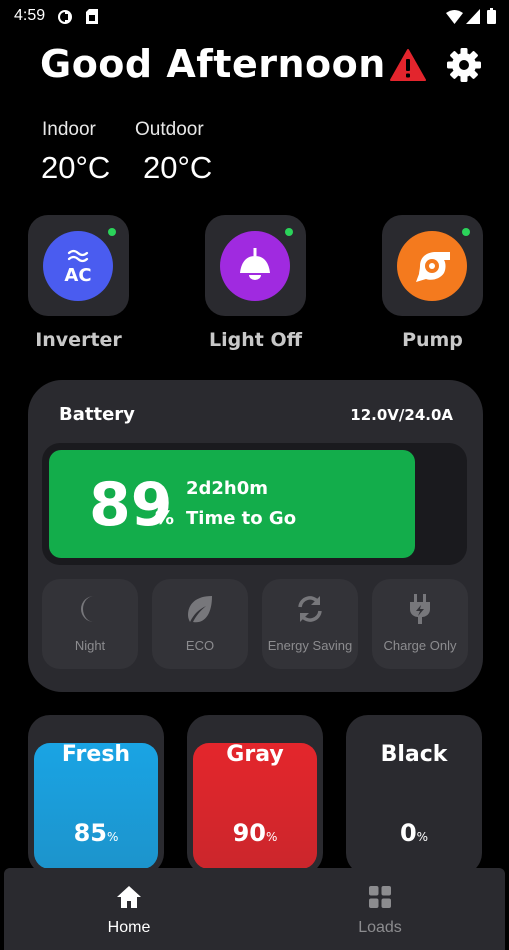 The image size is (509, 950). What do you see at coordinates (310, 624) in the screenshot?
I see `mode-energy-saving-button: Energy Saving` at bounding box center [310, 624].